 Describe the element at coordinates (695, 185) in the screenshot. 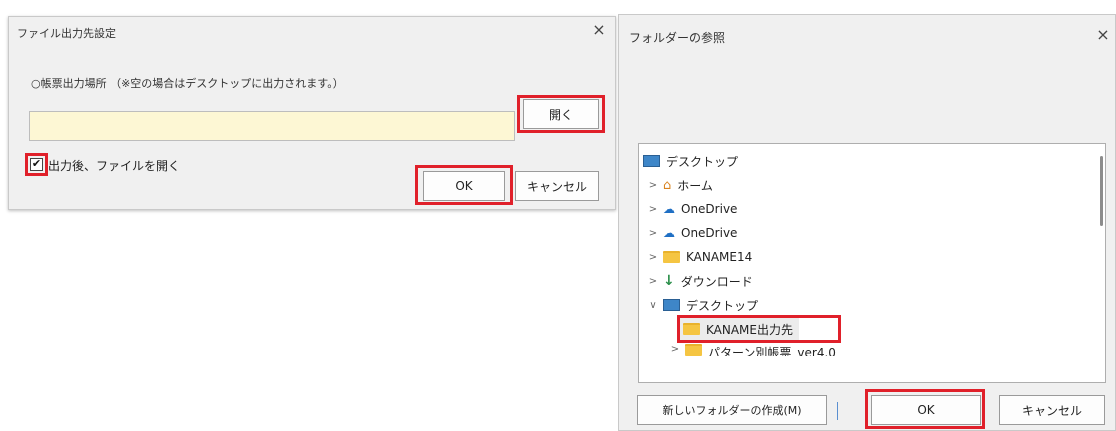

I see `tree-item-label: ホーム` at that location.